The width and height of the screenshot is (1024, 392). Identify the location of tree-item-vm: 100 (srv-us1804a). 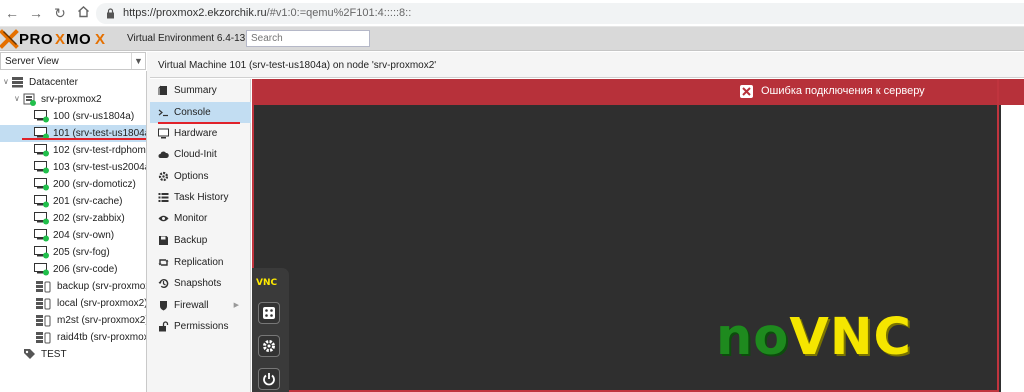
(73, 117).